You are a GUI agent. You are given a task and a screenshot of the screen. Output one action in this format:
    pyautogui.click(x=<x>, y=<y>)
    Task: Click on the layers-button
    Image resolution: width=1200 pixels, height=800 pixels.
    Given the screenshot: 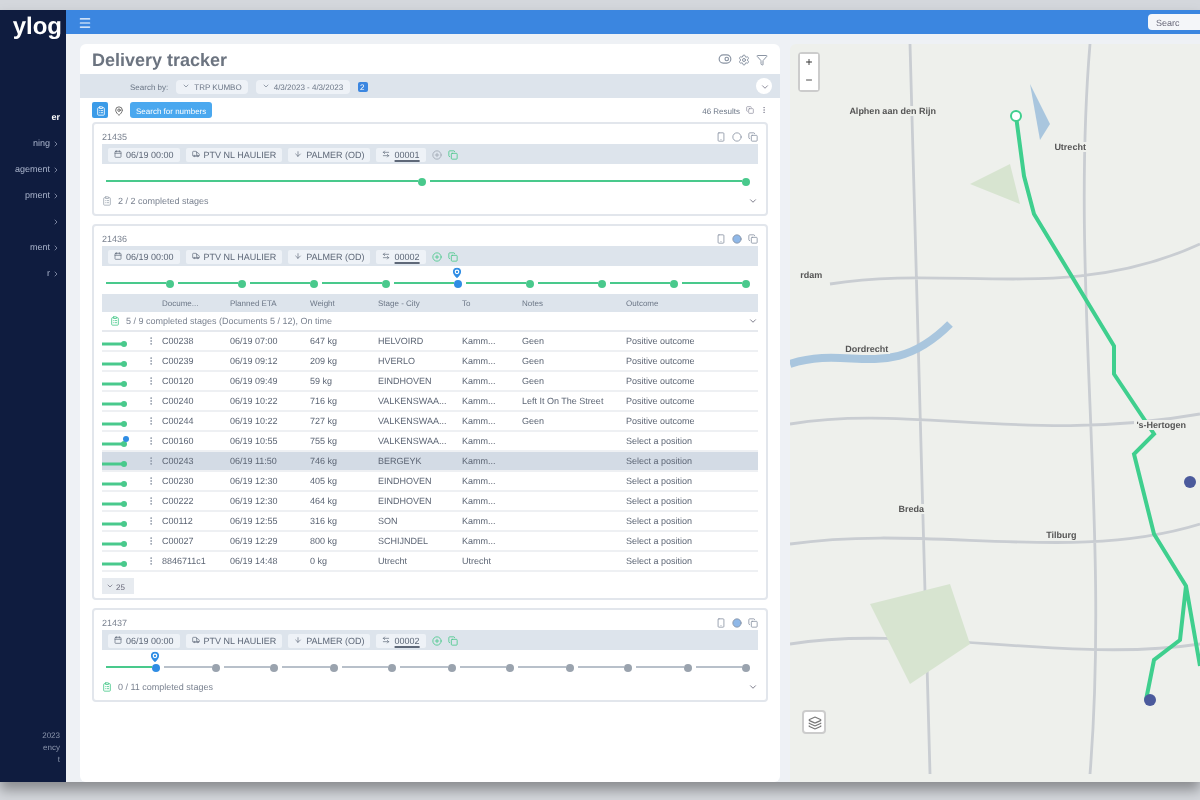 What is the action you would take?
    pyautogui.click(x=814, y=722)
    